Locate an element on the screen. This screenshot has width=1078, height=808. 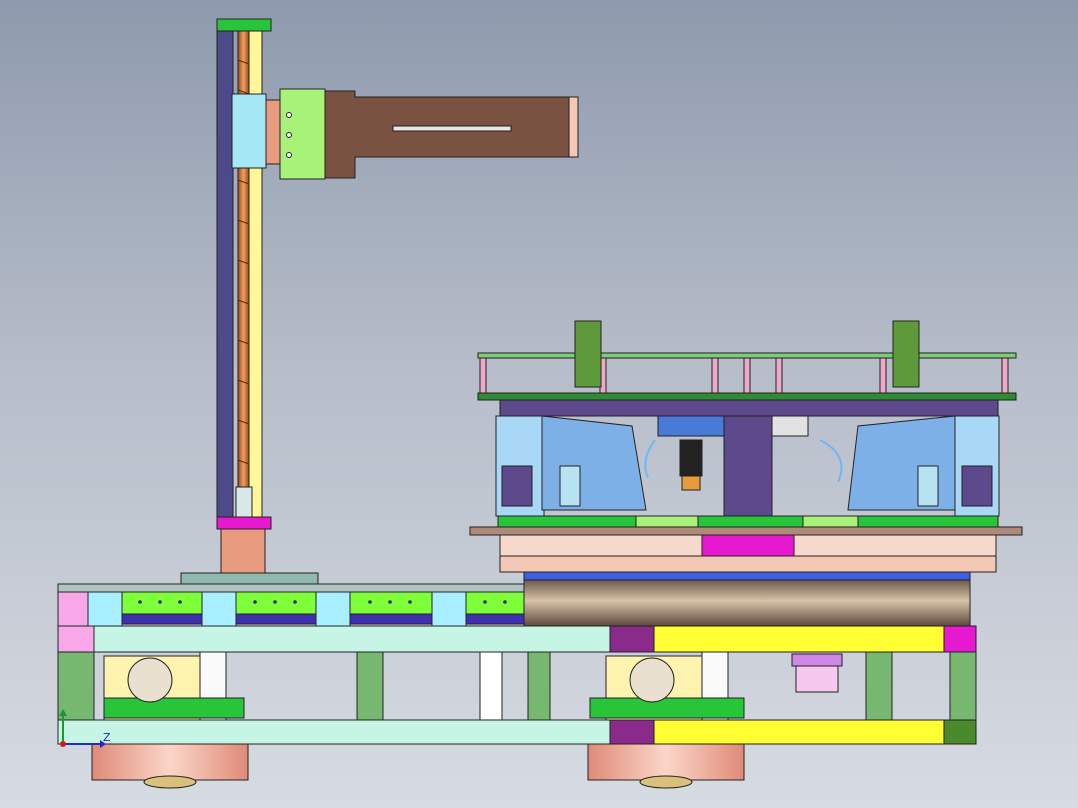
drive-motor is located at coordinates (691, 458).